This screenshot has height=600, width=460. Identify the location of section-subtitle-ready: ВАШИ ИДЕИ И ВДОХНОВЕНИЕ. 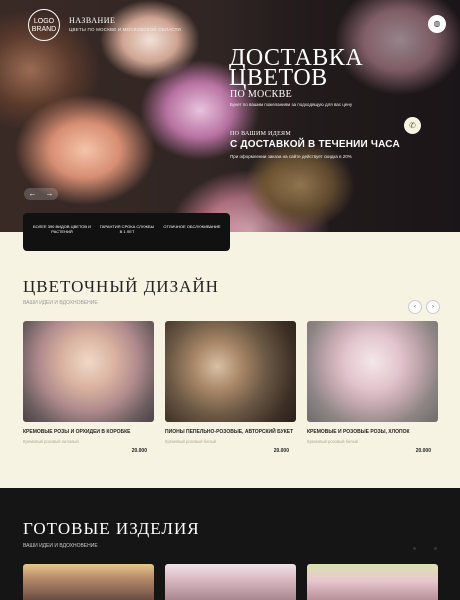
(60, 546).